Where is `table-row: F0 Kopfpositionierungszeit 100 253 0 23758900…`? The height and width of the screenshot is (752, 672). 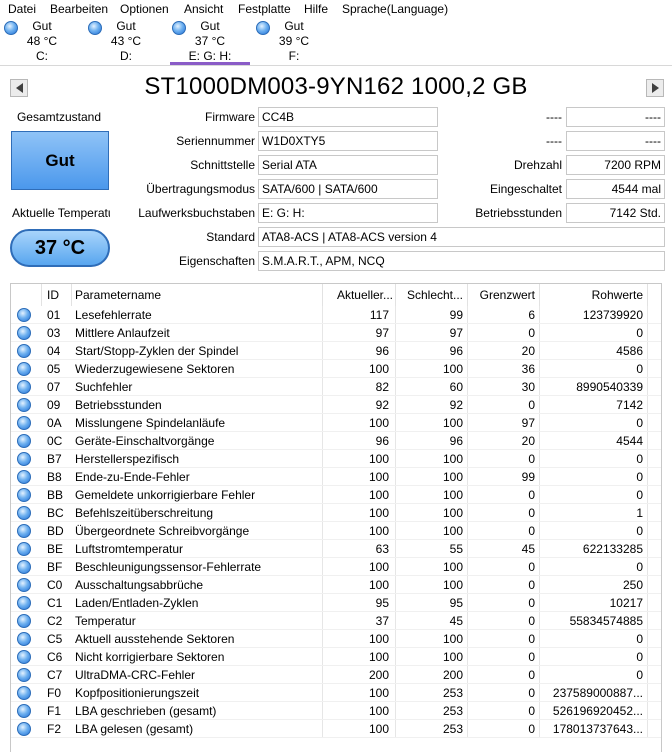 table-row: F0 Kopfpositionierungszeit 100 253 0 23758900… is located at coordinates (336, 693).